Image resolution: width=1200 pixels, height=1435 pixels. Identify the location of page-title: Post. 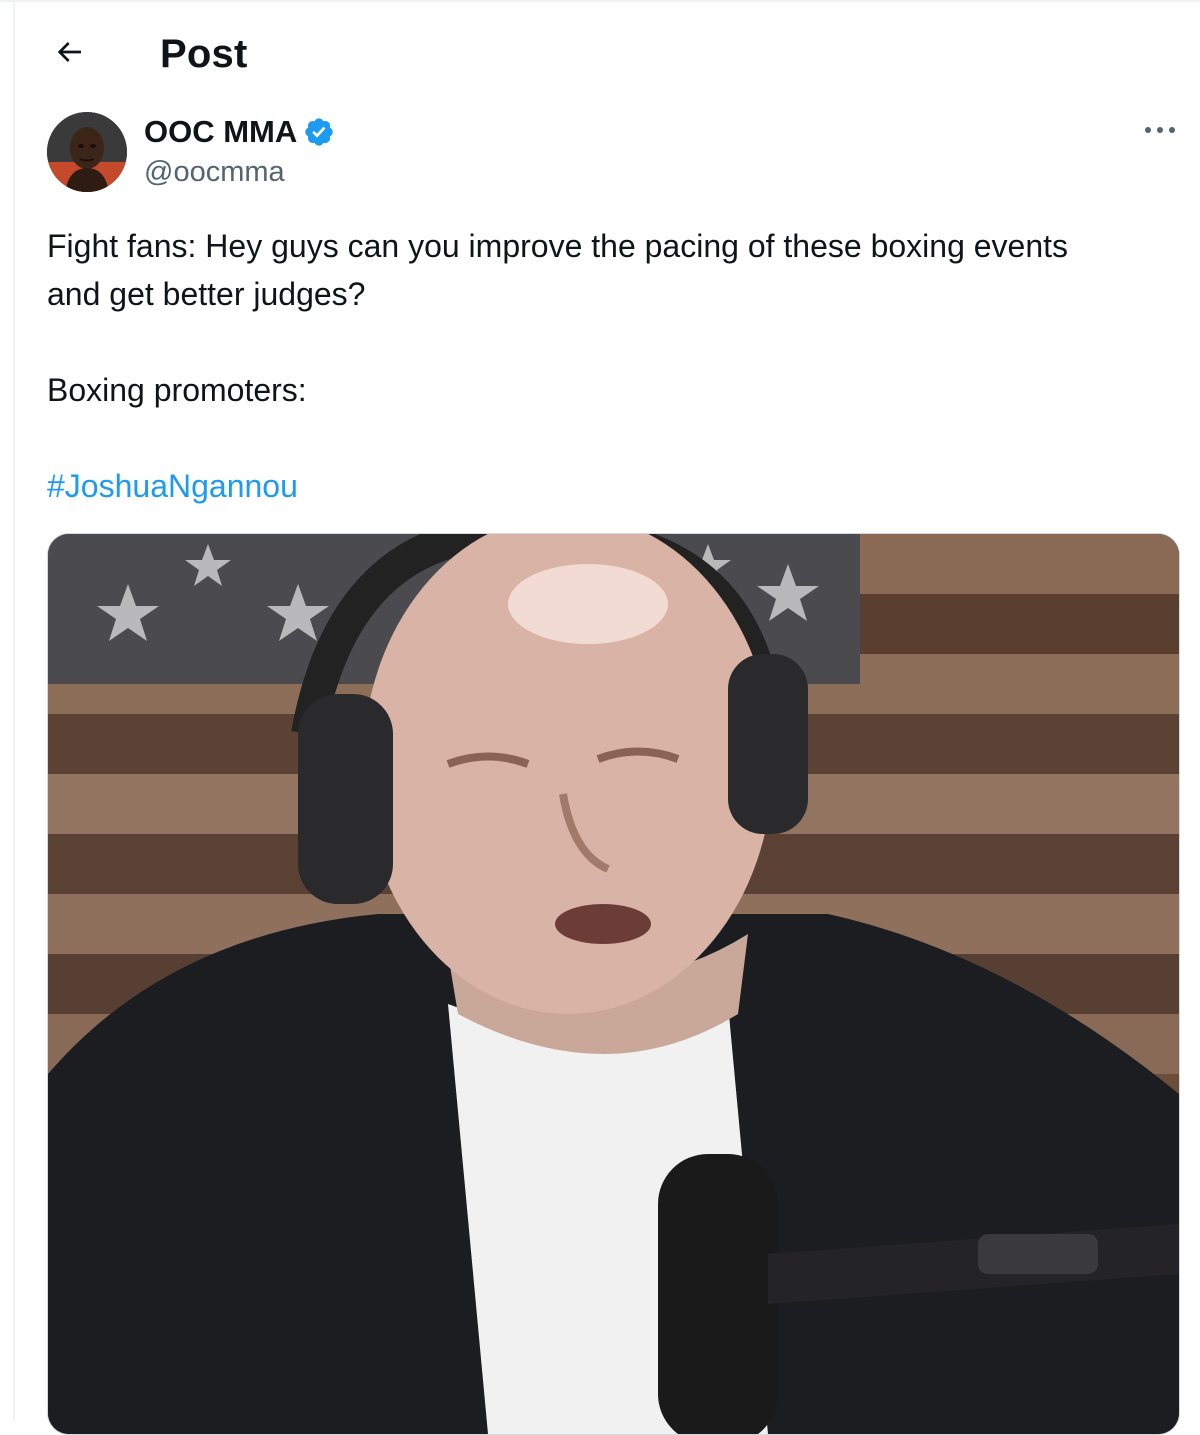
(204, 54).